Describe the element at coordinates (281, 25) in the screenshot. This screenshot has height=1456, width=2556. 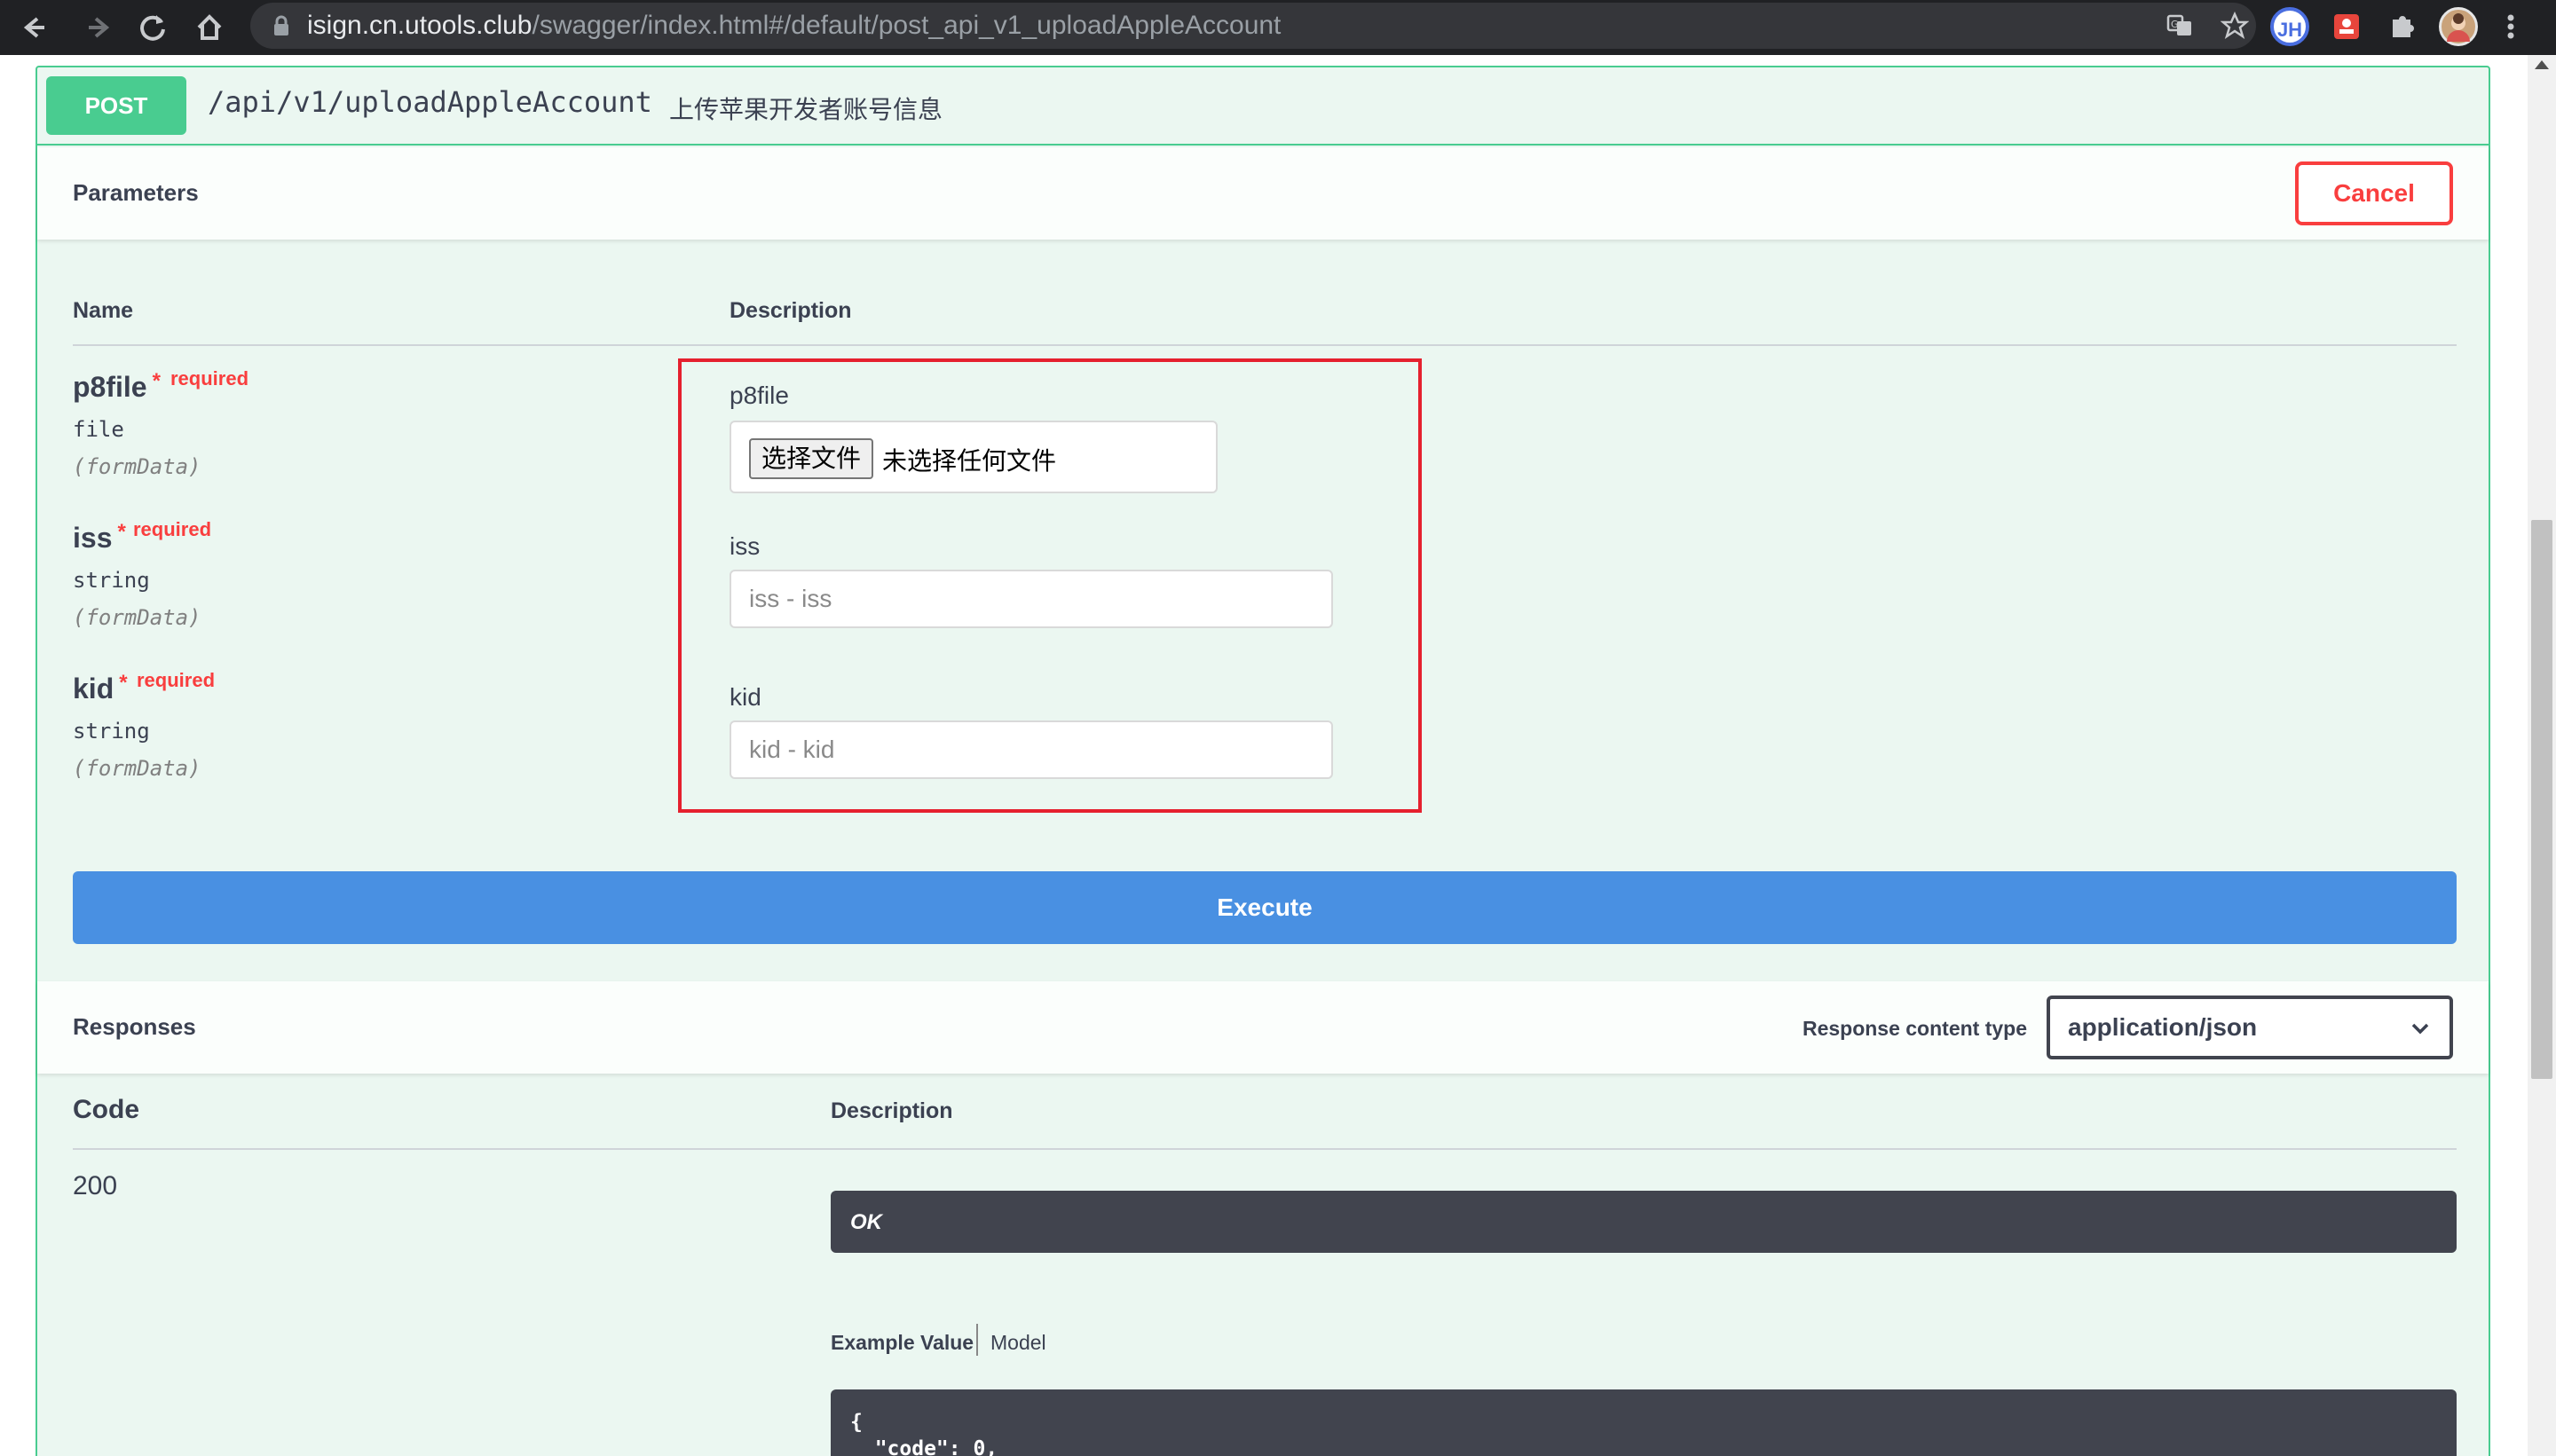
I see `lock-icon` at that location.